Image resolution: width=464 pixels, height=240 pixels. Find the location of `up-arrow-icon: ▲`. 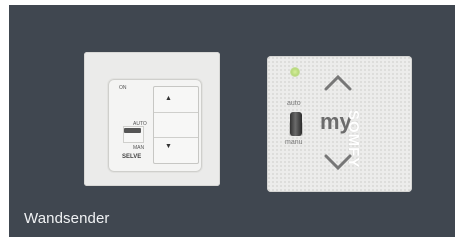

up-arrow-icon: ▲ is located at coordinates (168, 98).